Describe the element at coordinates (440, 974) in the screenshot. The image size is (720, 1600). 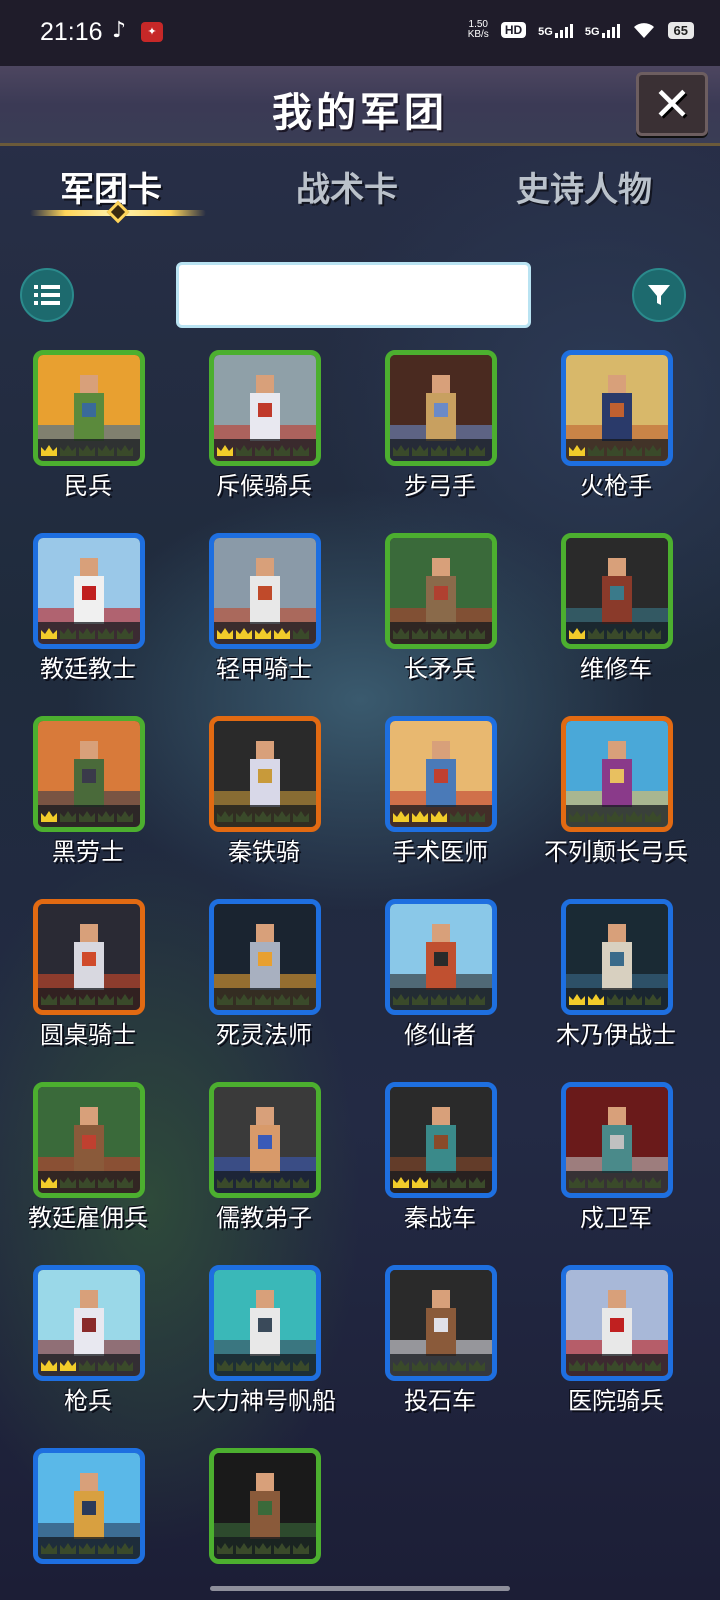
I see `unit-card: 修仙者` at that location.